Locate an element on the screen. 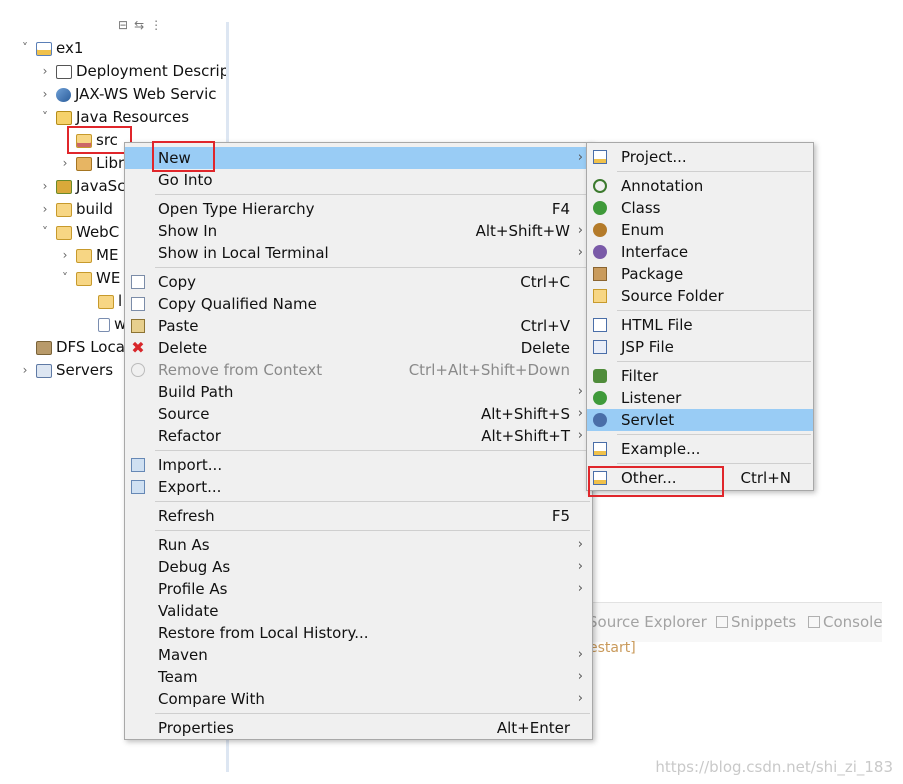 This screenshot has height=784, width=903. menu-item-label: Open Type Hierarchy is located at coordinates (236, 209).